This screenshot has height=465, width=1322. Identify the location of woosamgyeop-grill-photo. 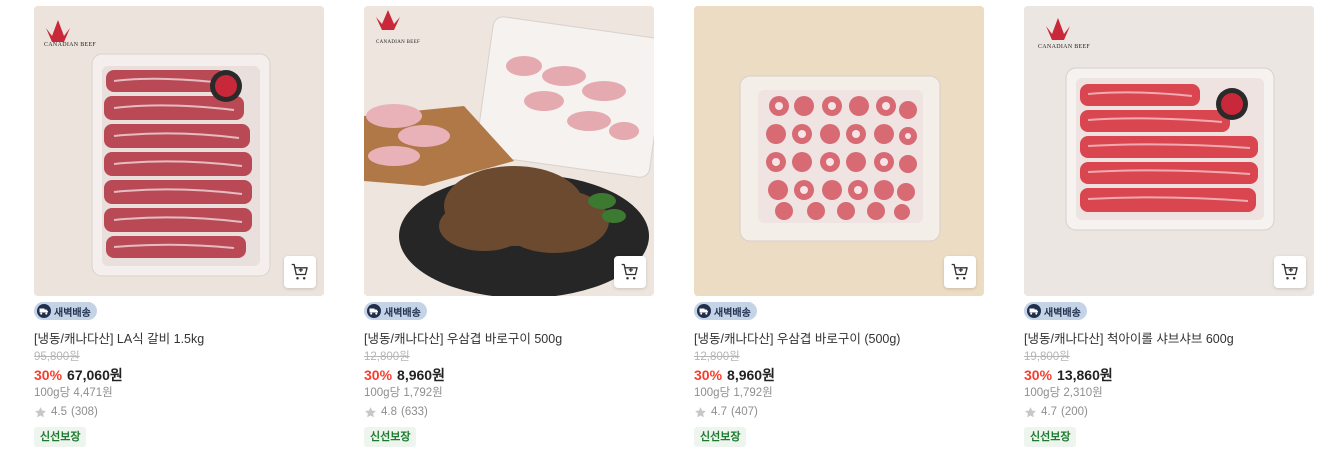
(509, 151).